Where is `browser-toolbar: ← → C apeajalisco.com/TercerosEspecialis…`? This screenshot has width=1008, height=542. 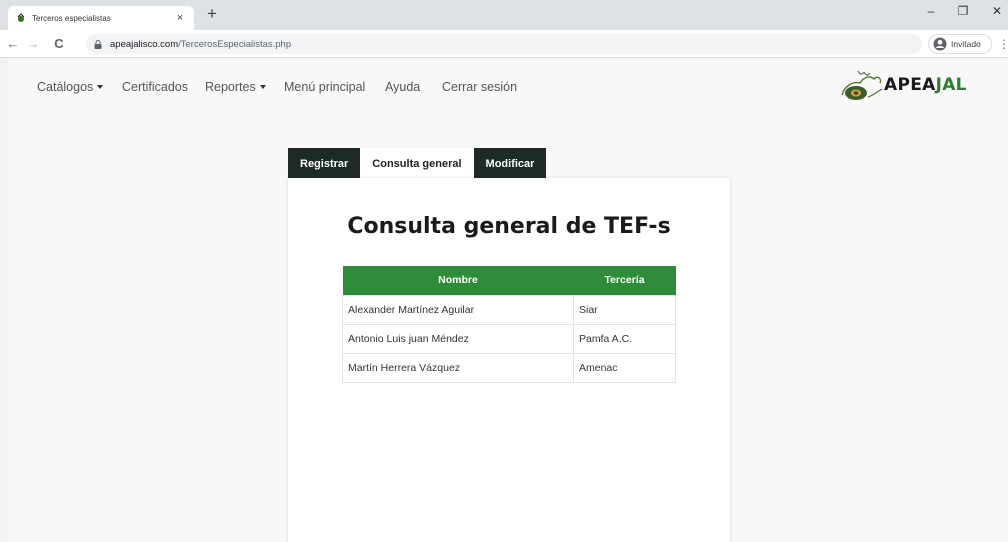 browser-toolbar: ← → C apeajalisco.com/TercerosEspecialis… is located at coordinates (504, 44).